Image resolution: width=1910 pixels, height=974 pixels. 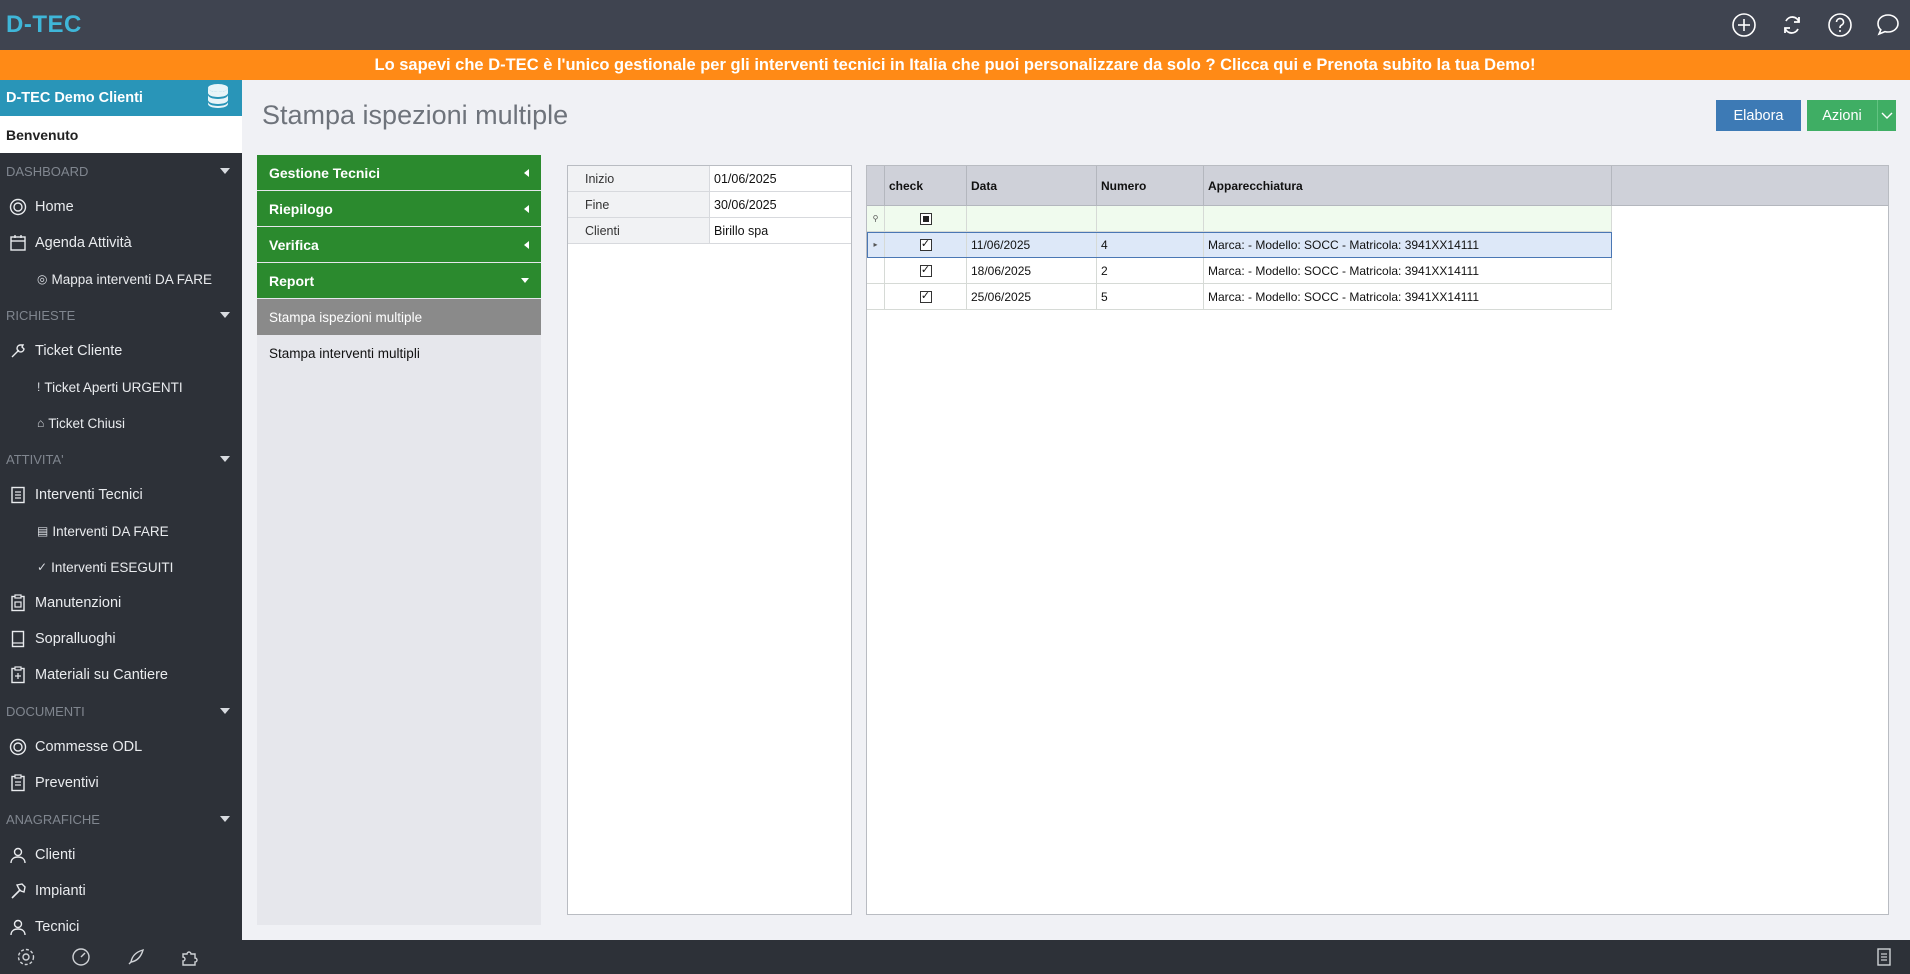 What do you see at coordinates (26, 957) in the screenshot?
I see `settings-icon` at bounding box center [26, 957].